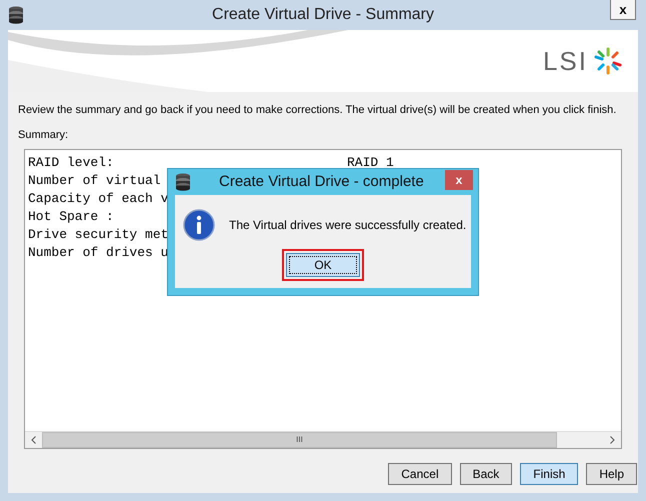 Image resolution: width=646 pixels, height=501 pixels. I want to click on window-title: Create Virtual Drive - Summary, so click(323, 15).